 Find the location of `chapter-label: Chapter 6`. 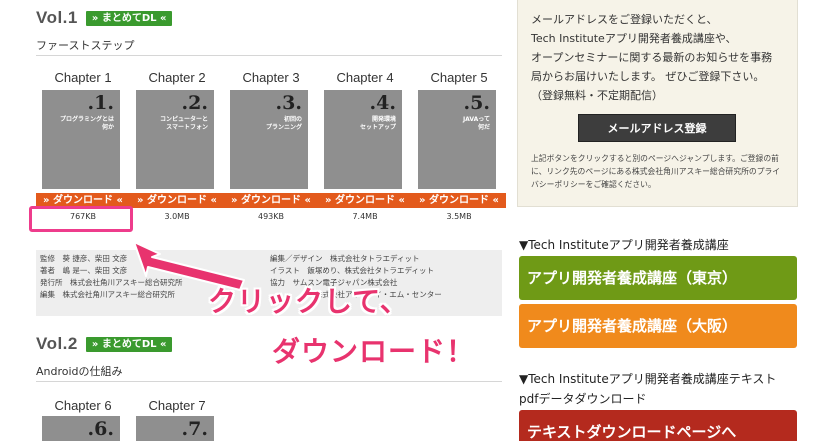

chapter-label: Chapter 6 is located at coordinates (83, 405).